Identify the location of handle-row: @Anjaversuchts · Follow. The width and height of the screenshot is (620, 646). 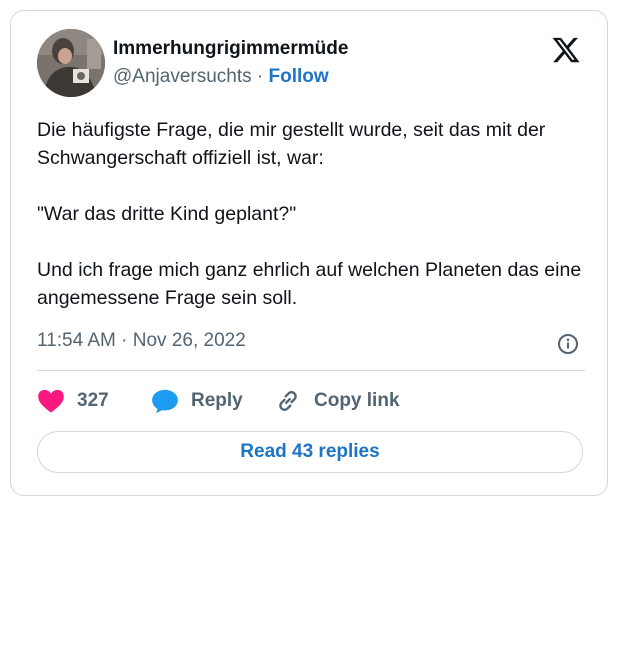
(221, 77).